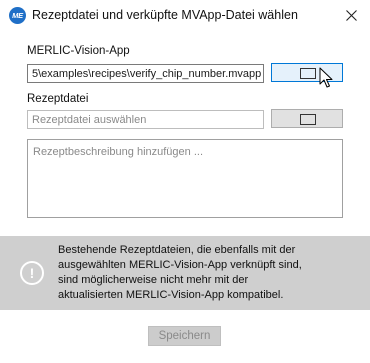 The width and height of the screenshot is (370, 363). I want to click on info-line: sind möglicherweise nicht mehr mit der, so click(153, 280).